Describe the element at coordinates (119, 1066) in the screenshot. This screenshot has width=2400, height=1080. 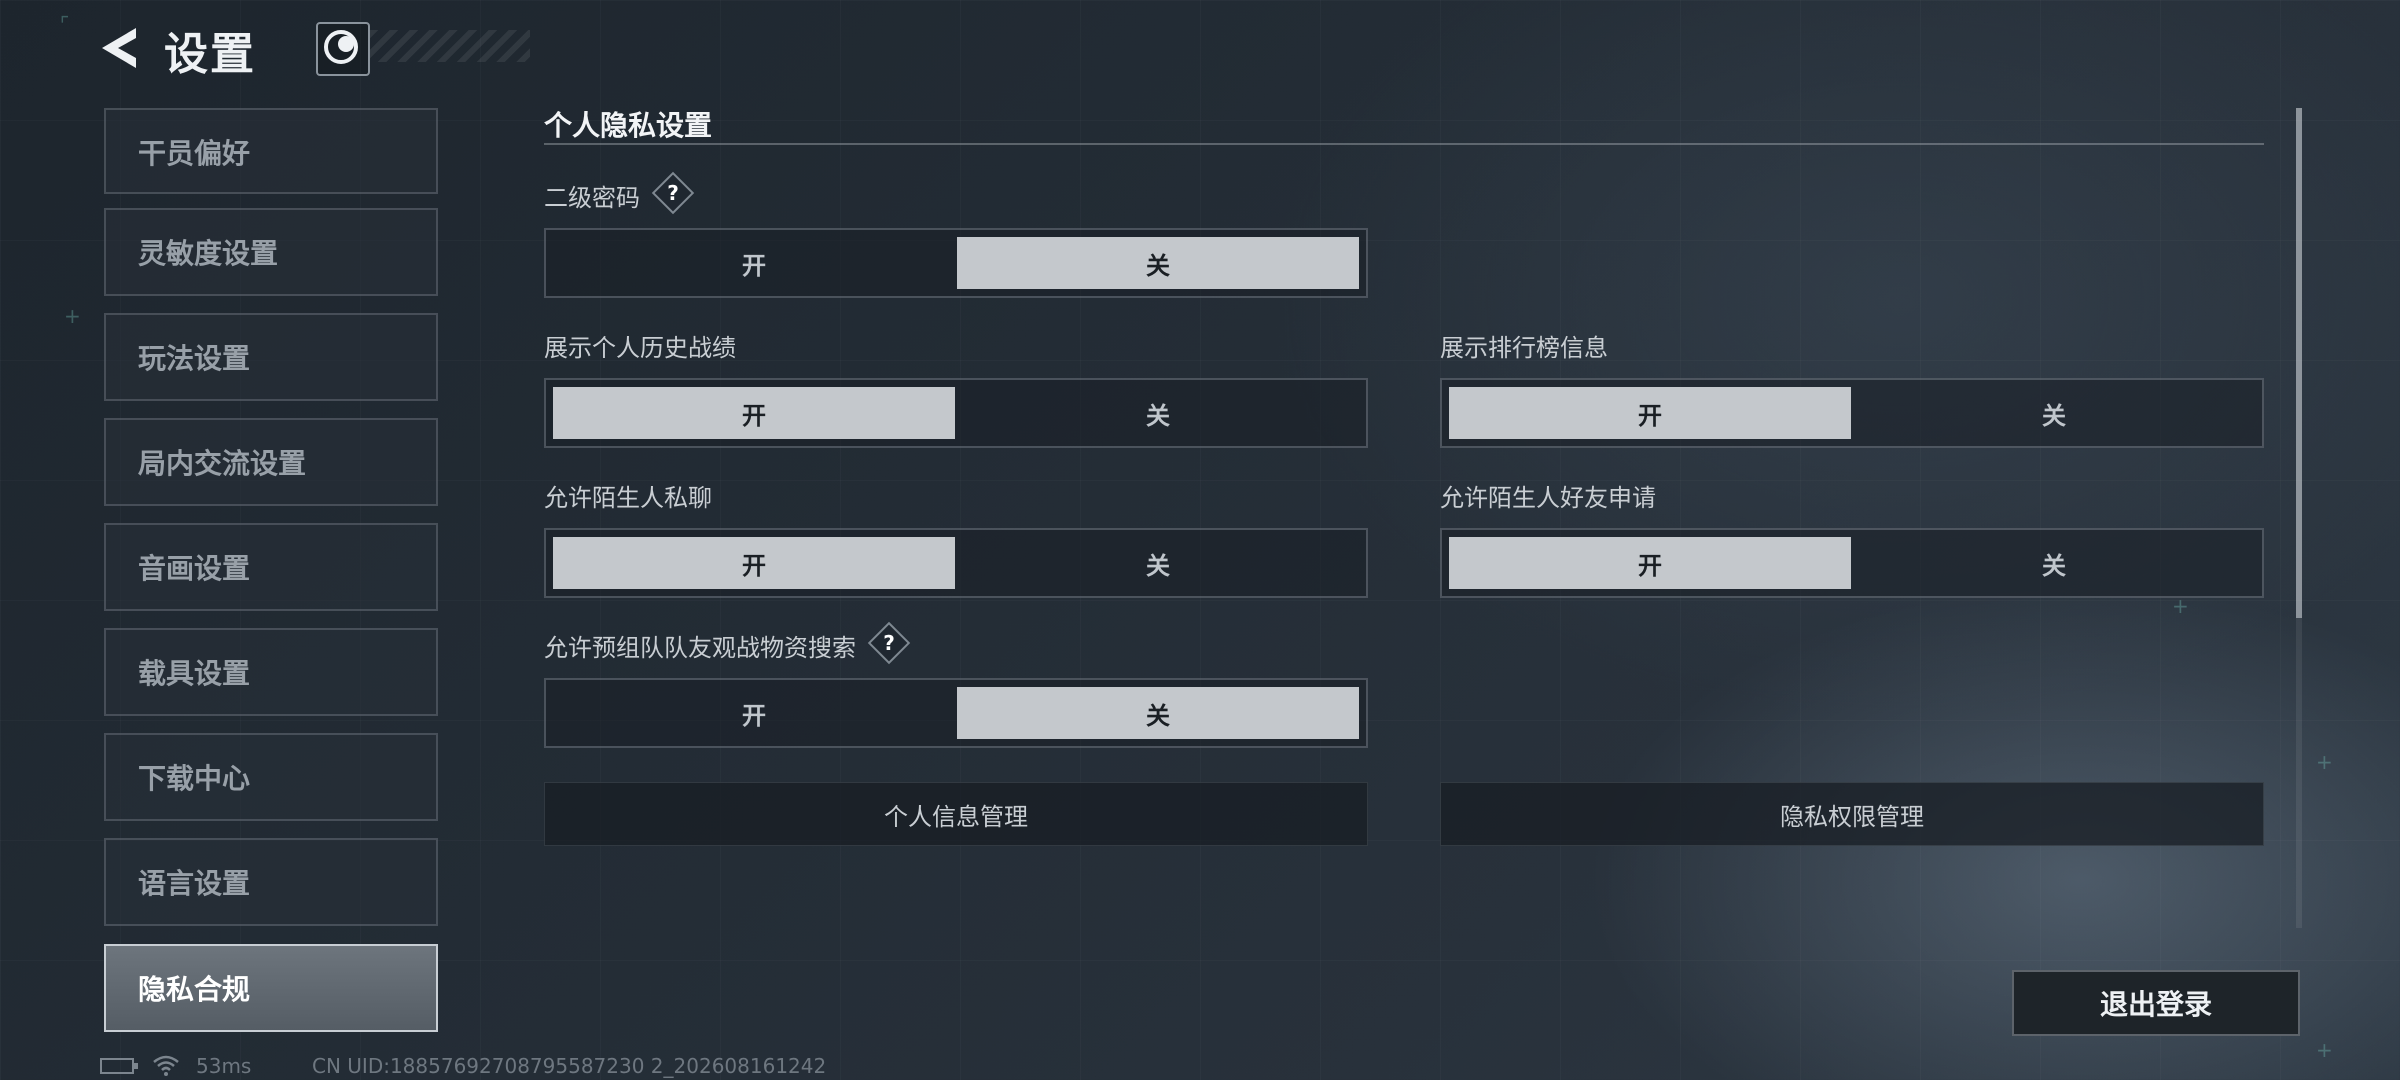
I see `battery-icon` at that location.